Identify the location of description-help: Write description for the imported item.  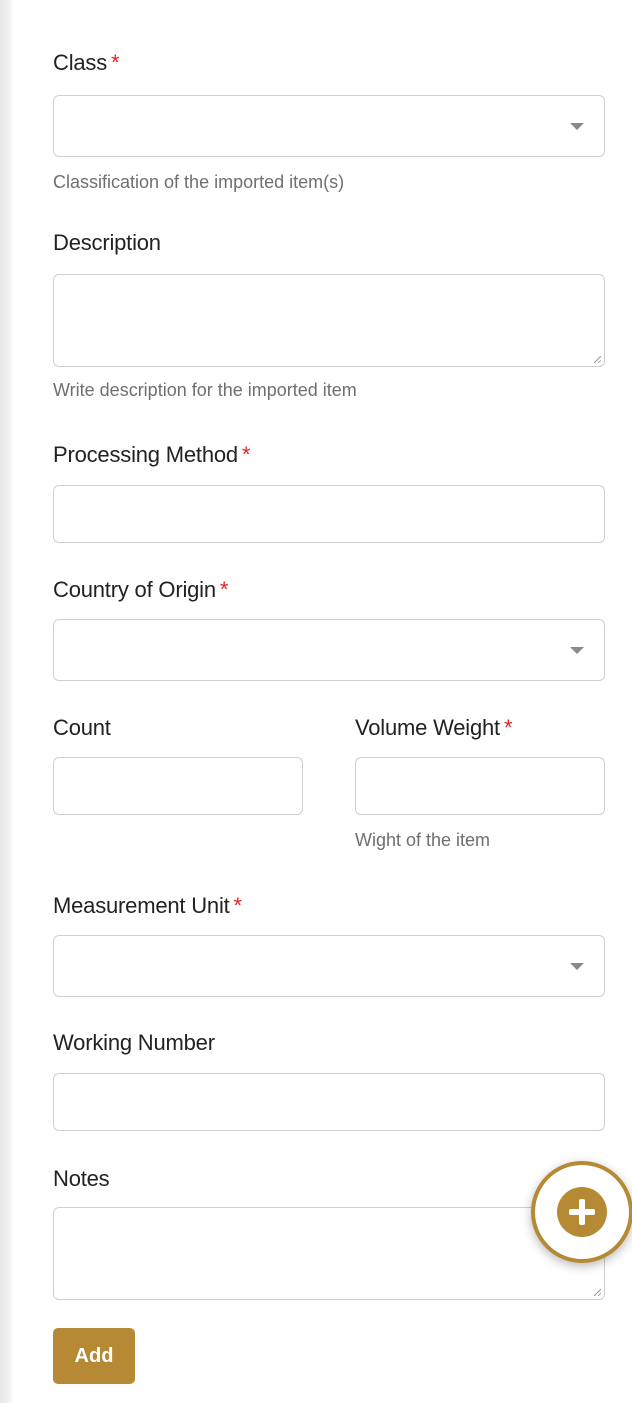
(205, 390).